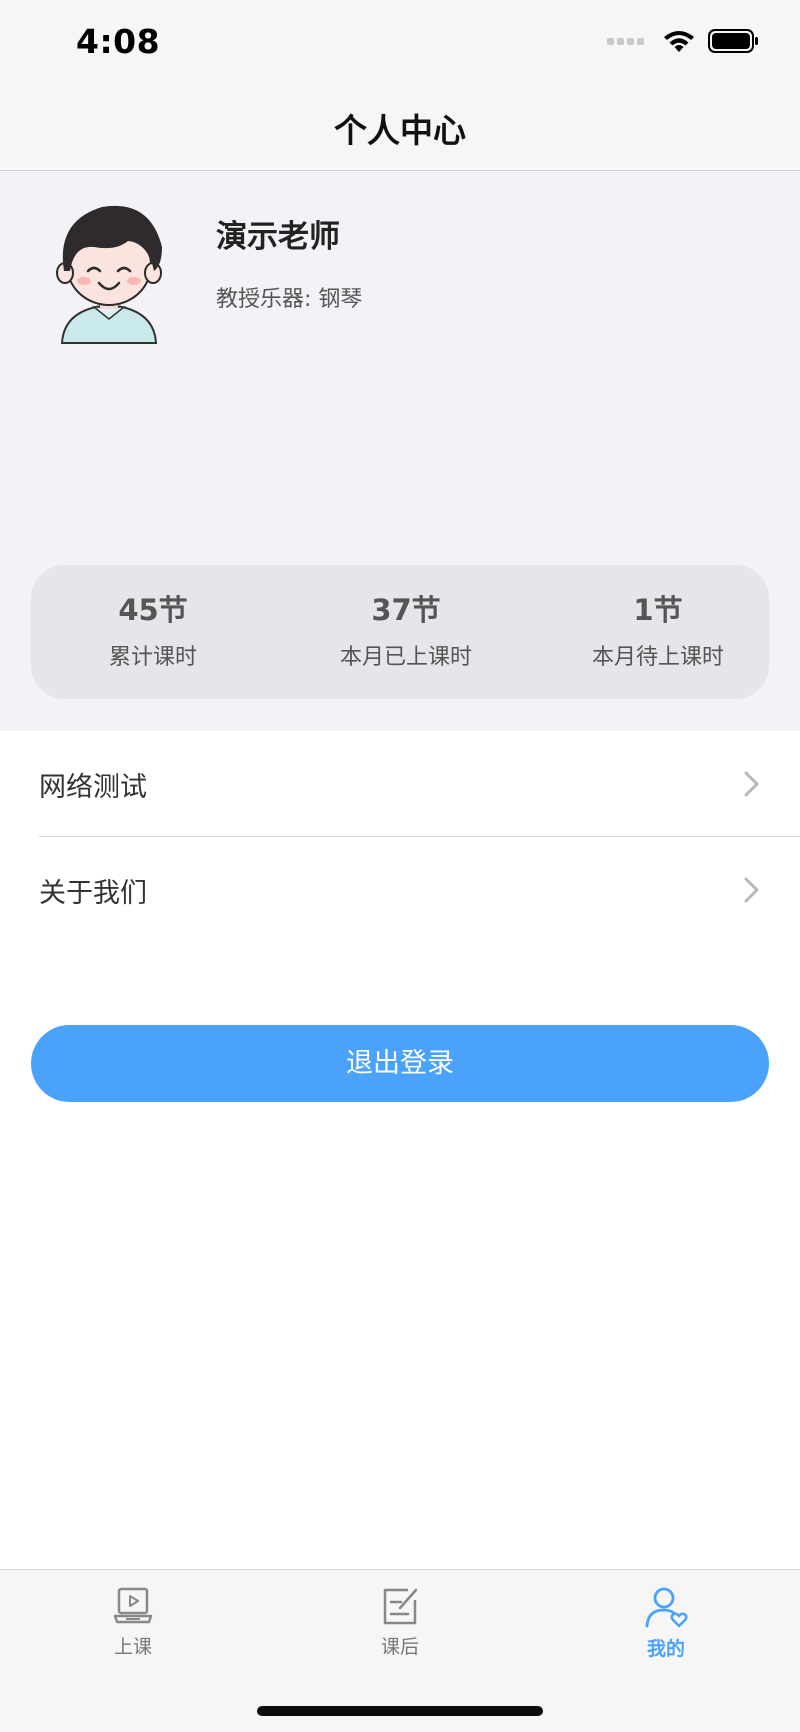  Describe the element at coordinates (657, 657) in the screenshot. I see `stat-label: 本月待上课时` at that location.